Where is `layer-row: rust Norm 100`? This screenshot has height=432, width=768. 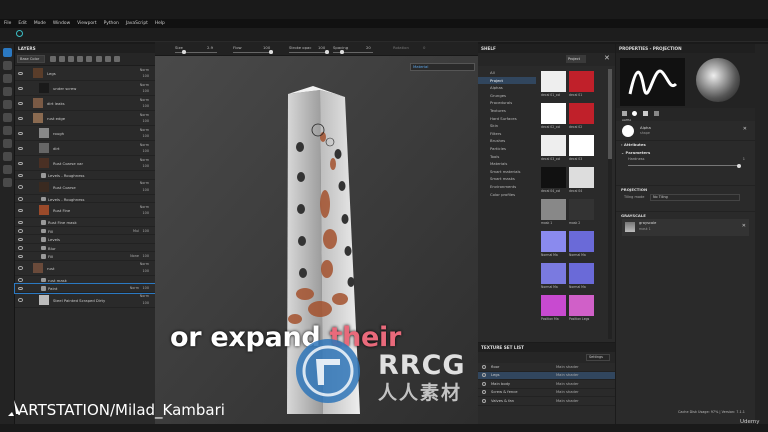
layer-row: rust Norm 100 is located at coordinates (85, 268).